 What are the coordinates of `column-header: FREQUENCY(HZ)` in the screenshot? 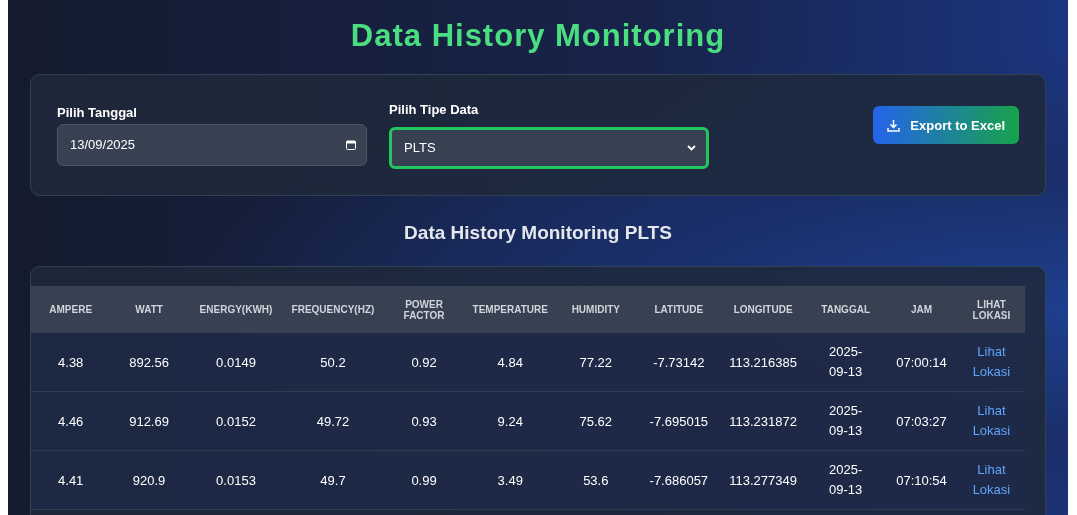 It's located at (333, 309).